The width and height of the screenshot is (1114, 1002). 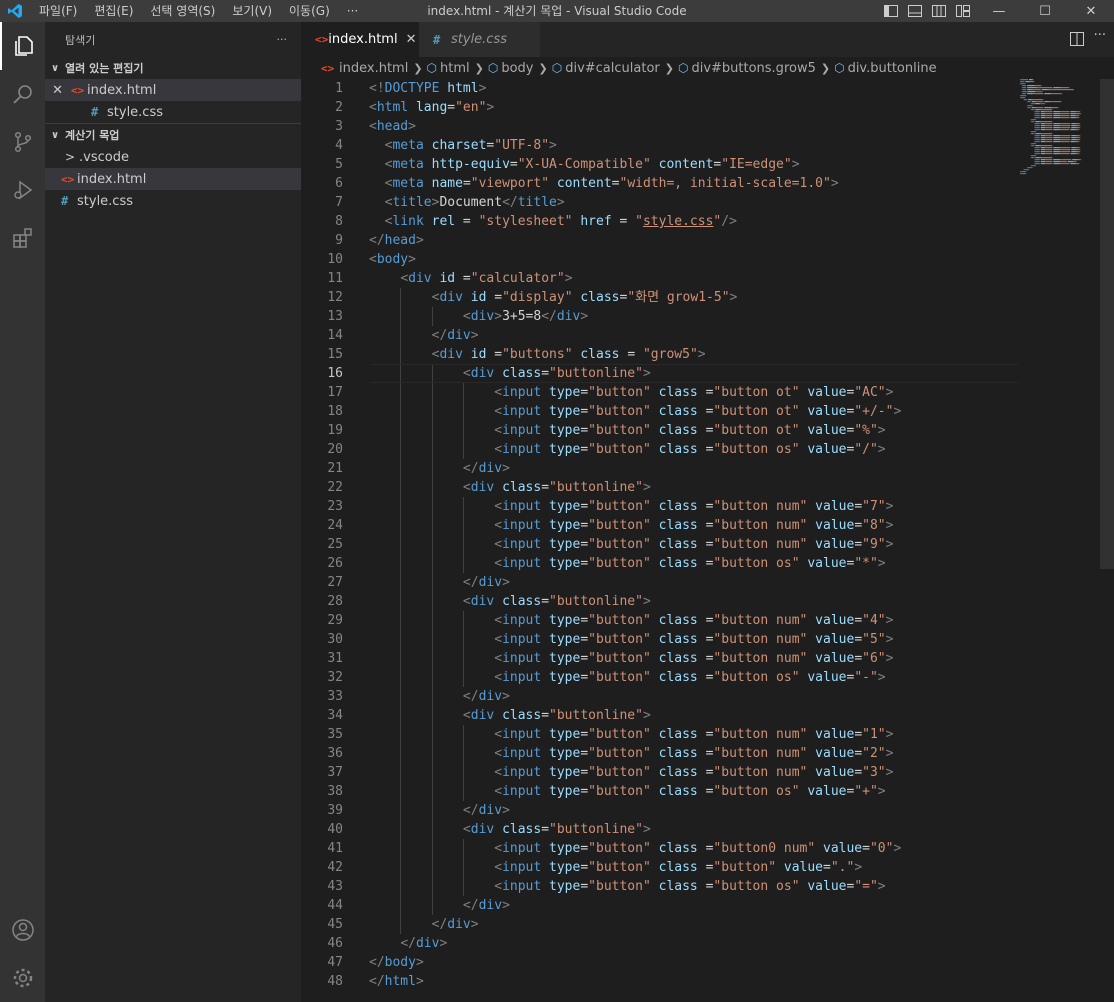 I want to click on menu-go: 이동(G), so click(x=309, y=11).